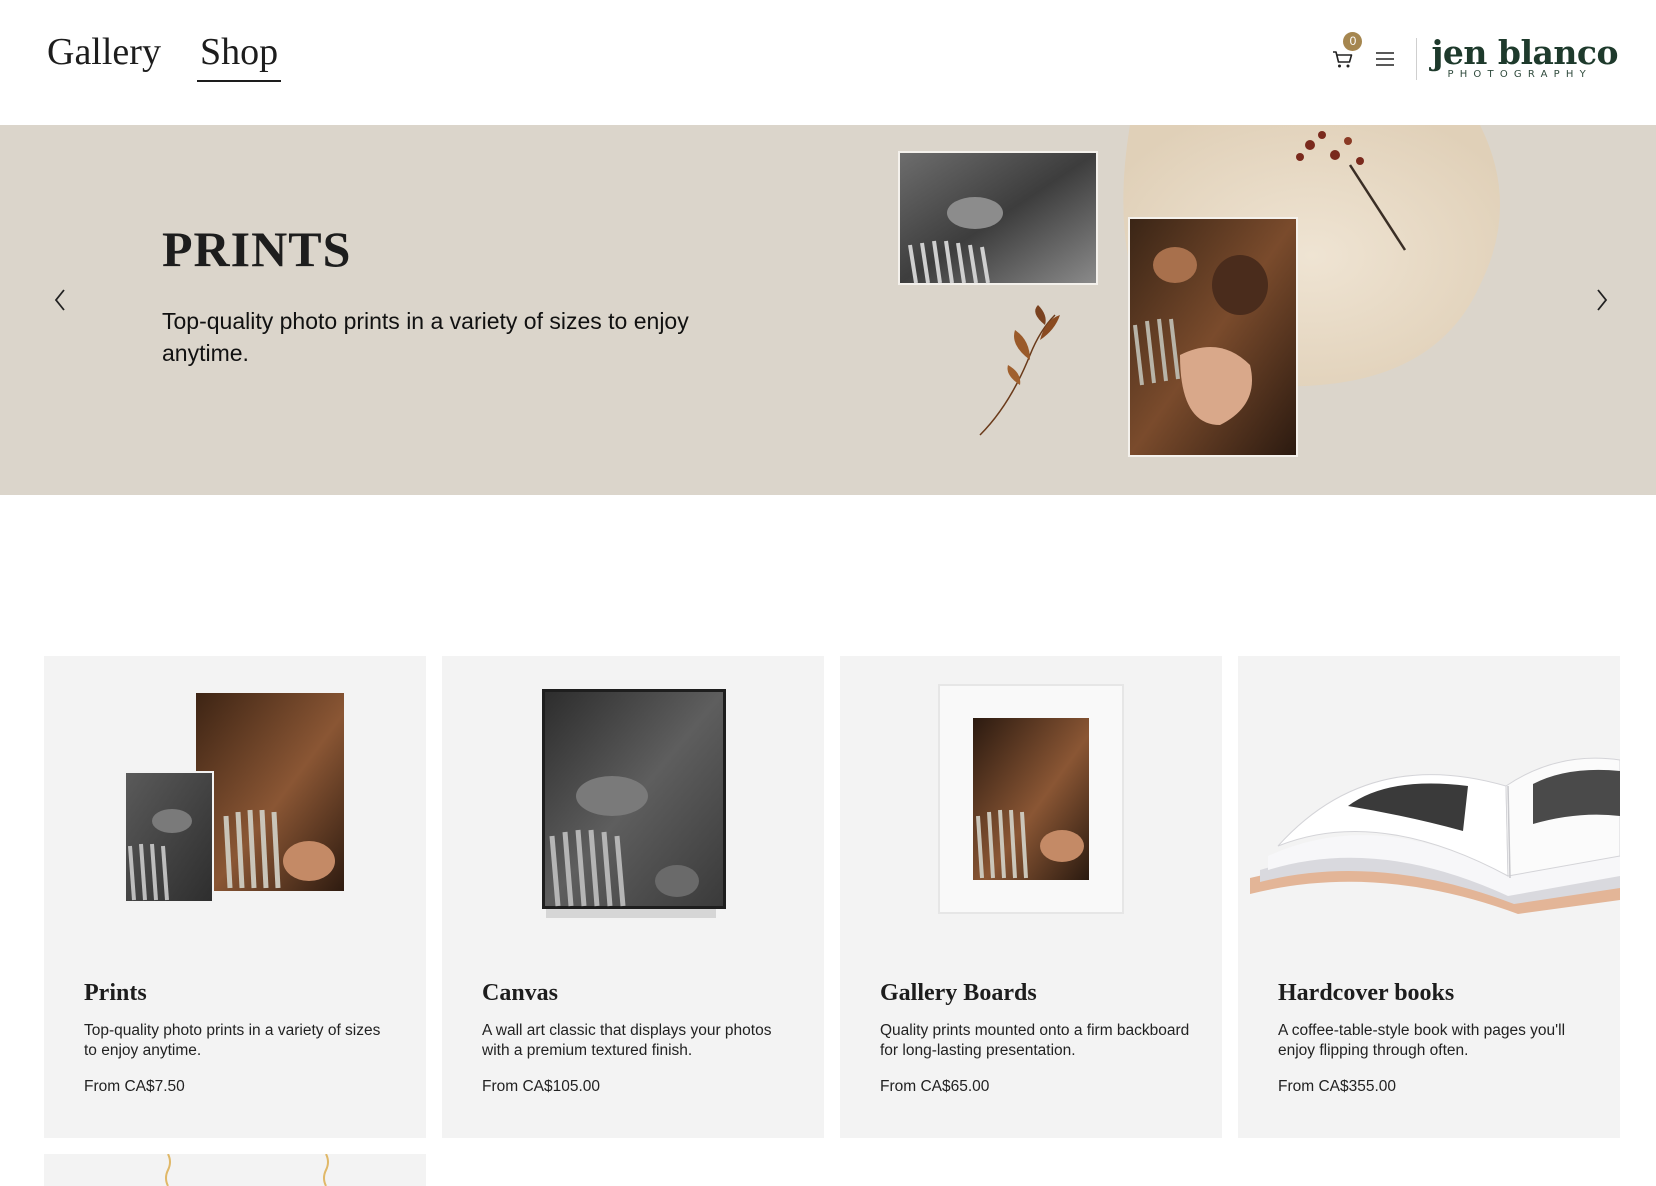 The height and width of the screenshot is (1186, 1656). What do you see at coordinates (1346, 52) in the screenshot?
I see `cart-button: 0` at bounding box center [1346, 52].